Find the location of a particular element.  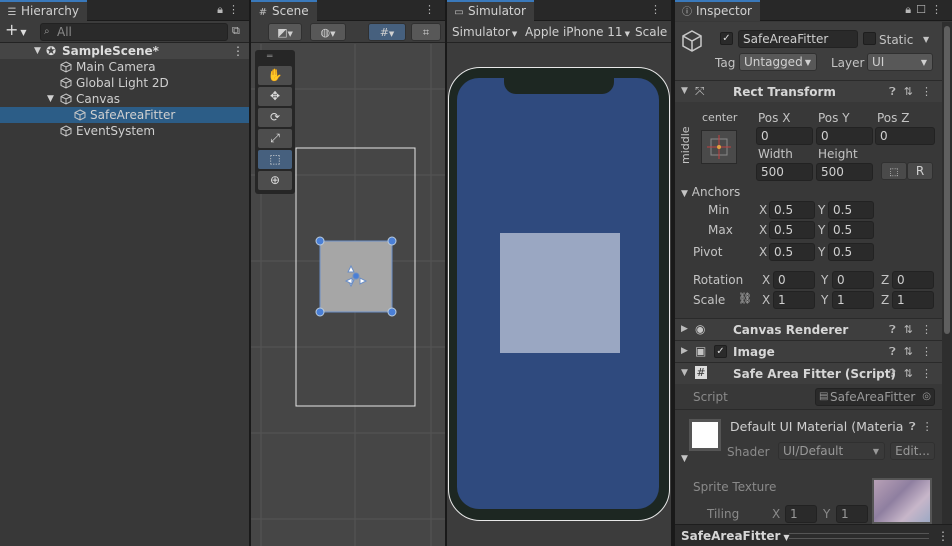

rotation-z-field: 0 is located at coordinates (913, 280).